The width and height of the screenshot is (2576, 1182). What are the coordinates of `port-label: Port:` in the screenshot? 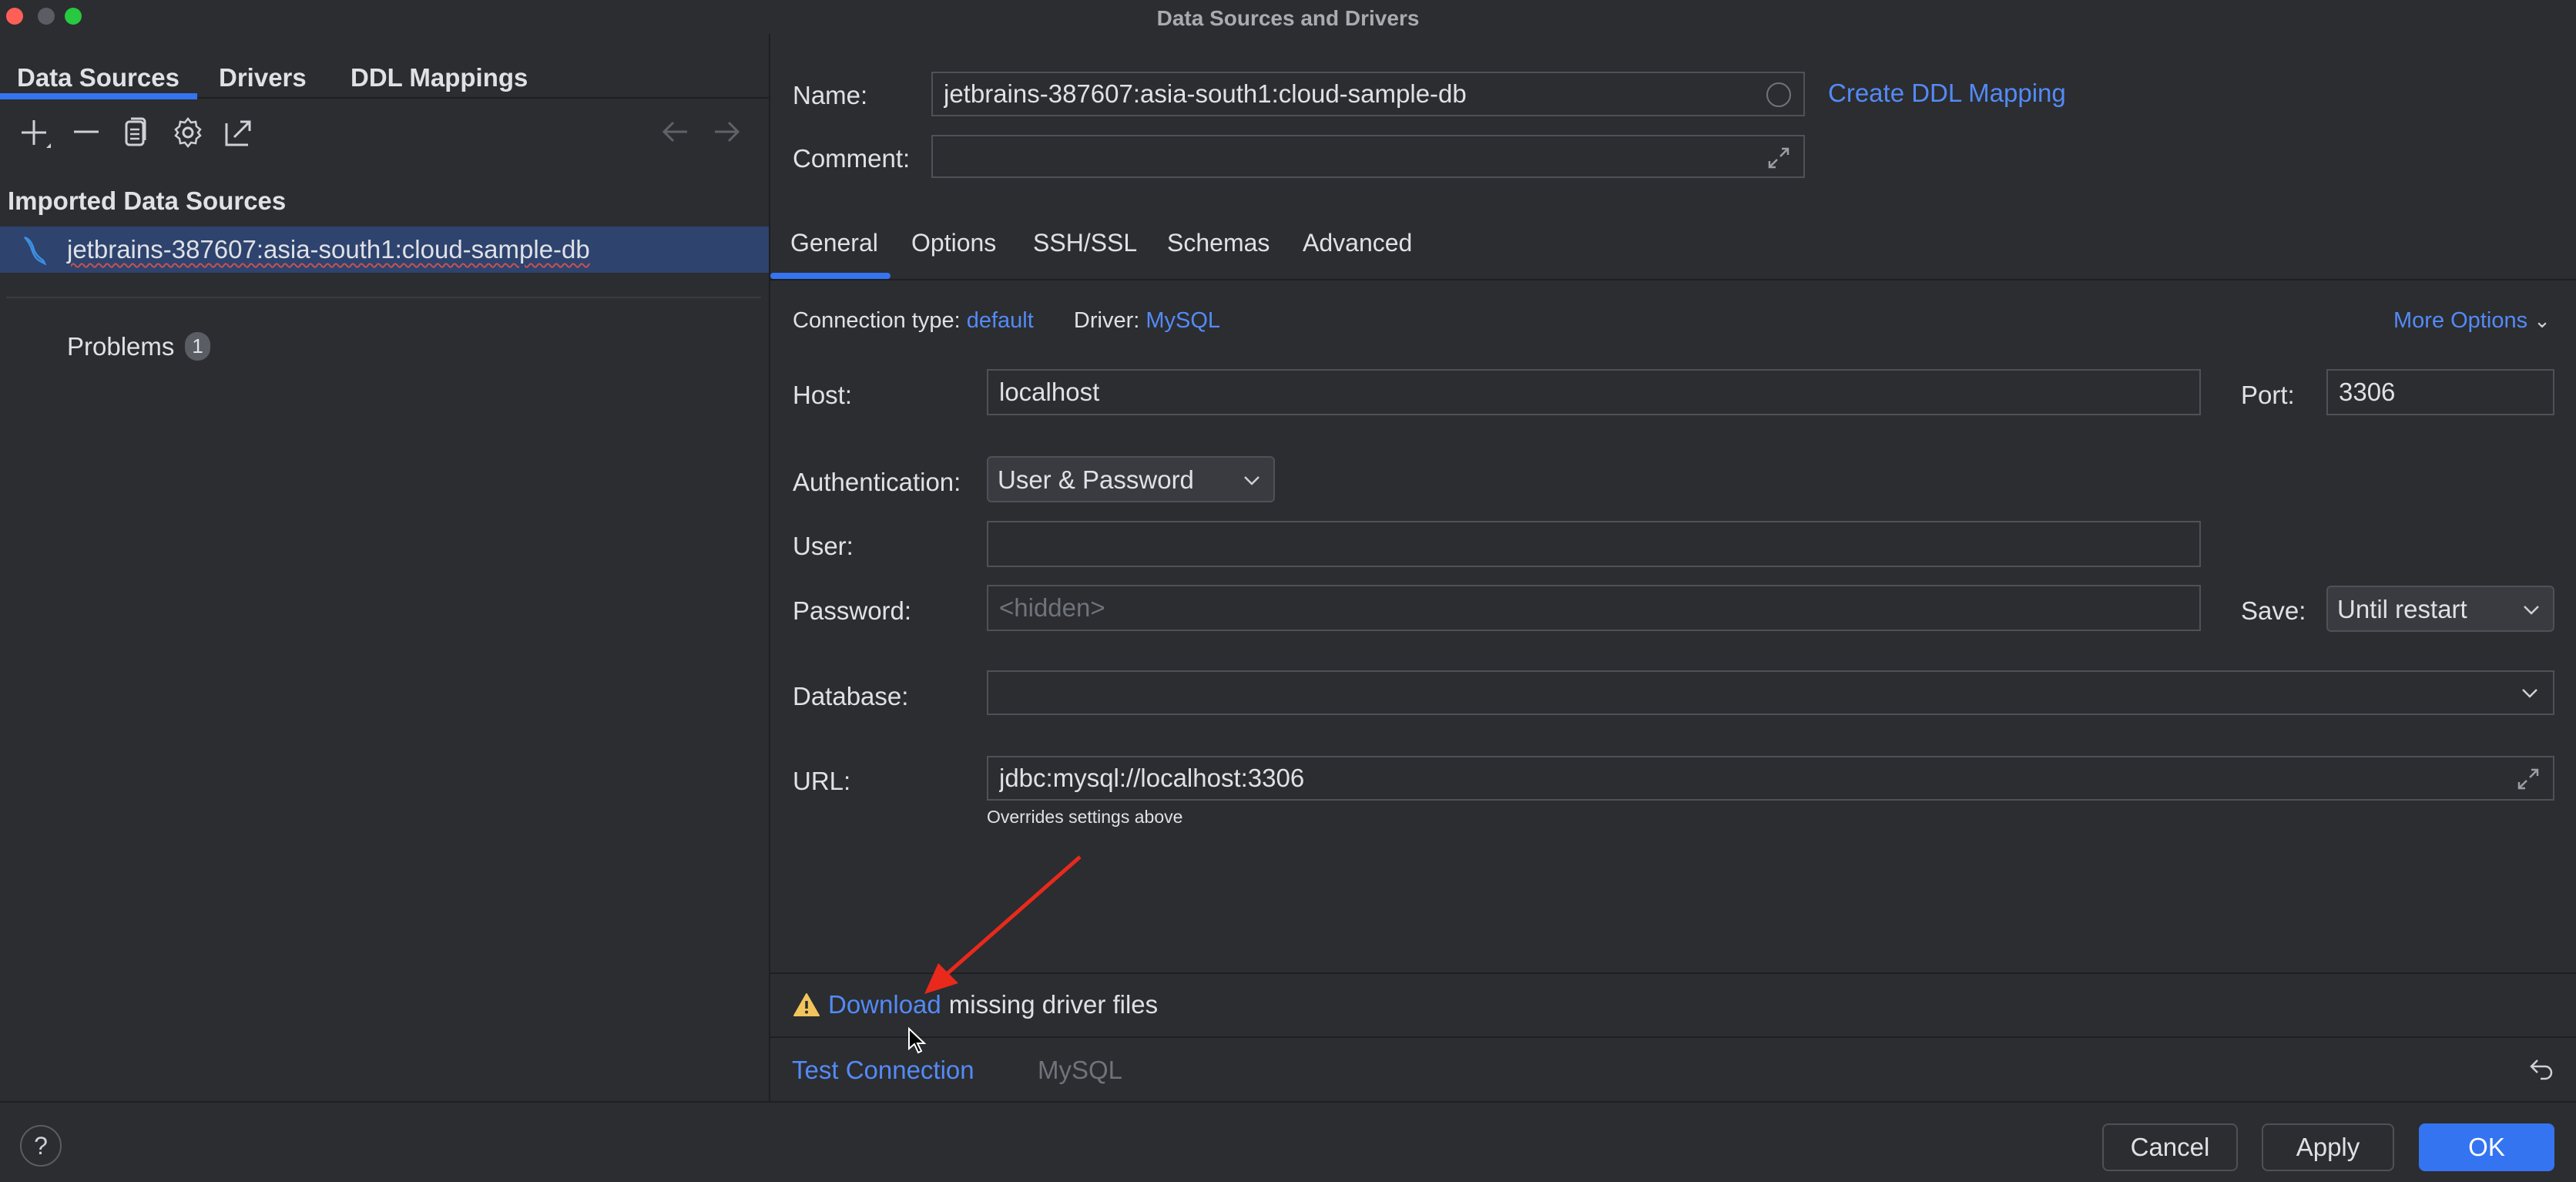 It's located at (2268, 395).